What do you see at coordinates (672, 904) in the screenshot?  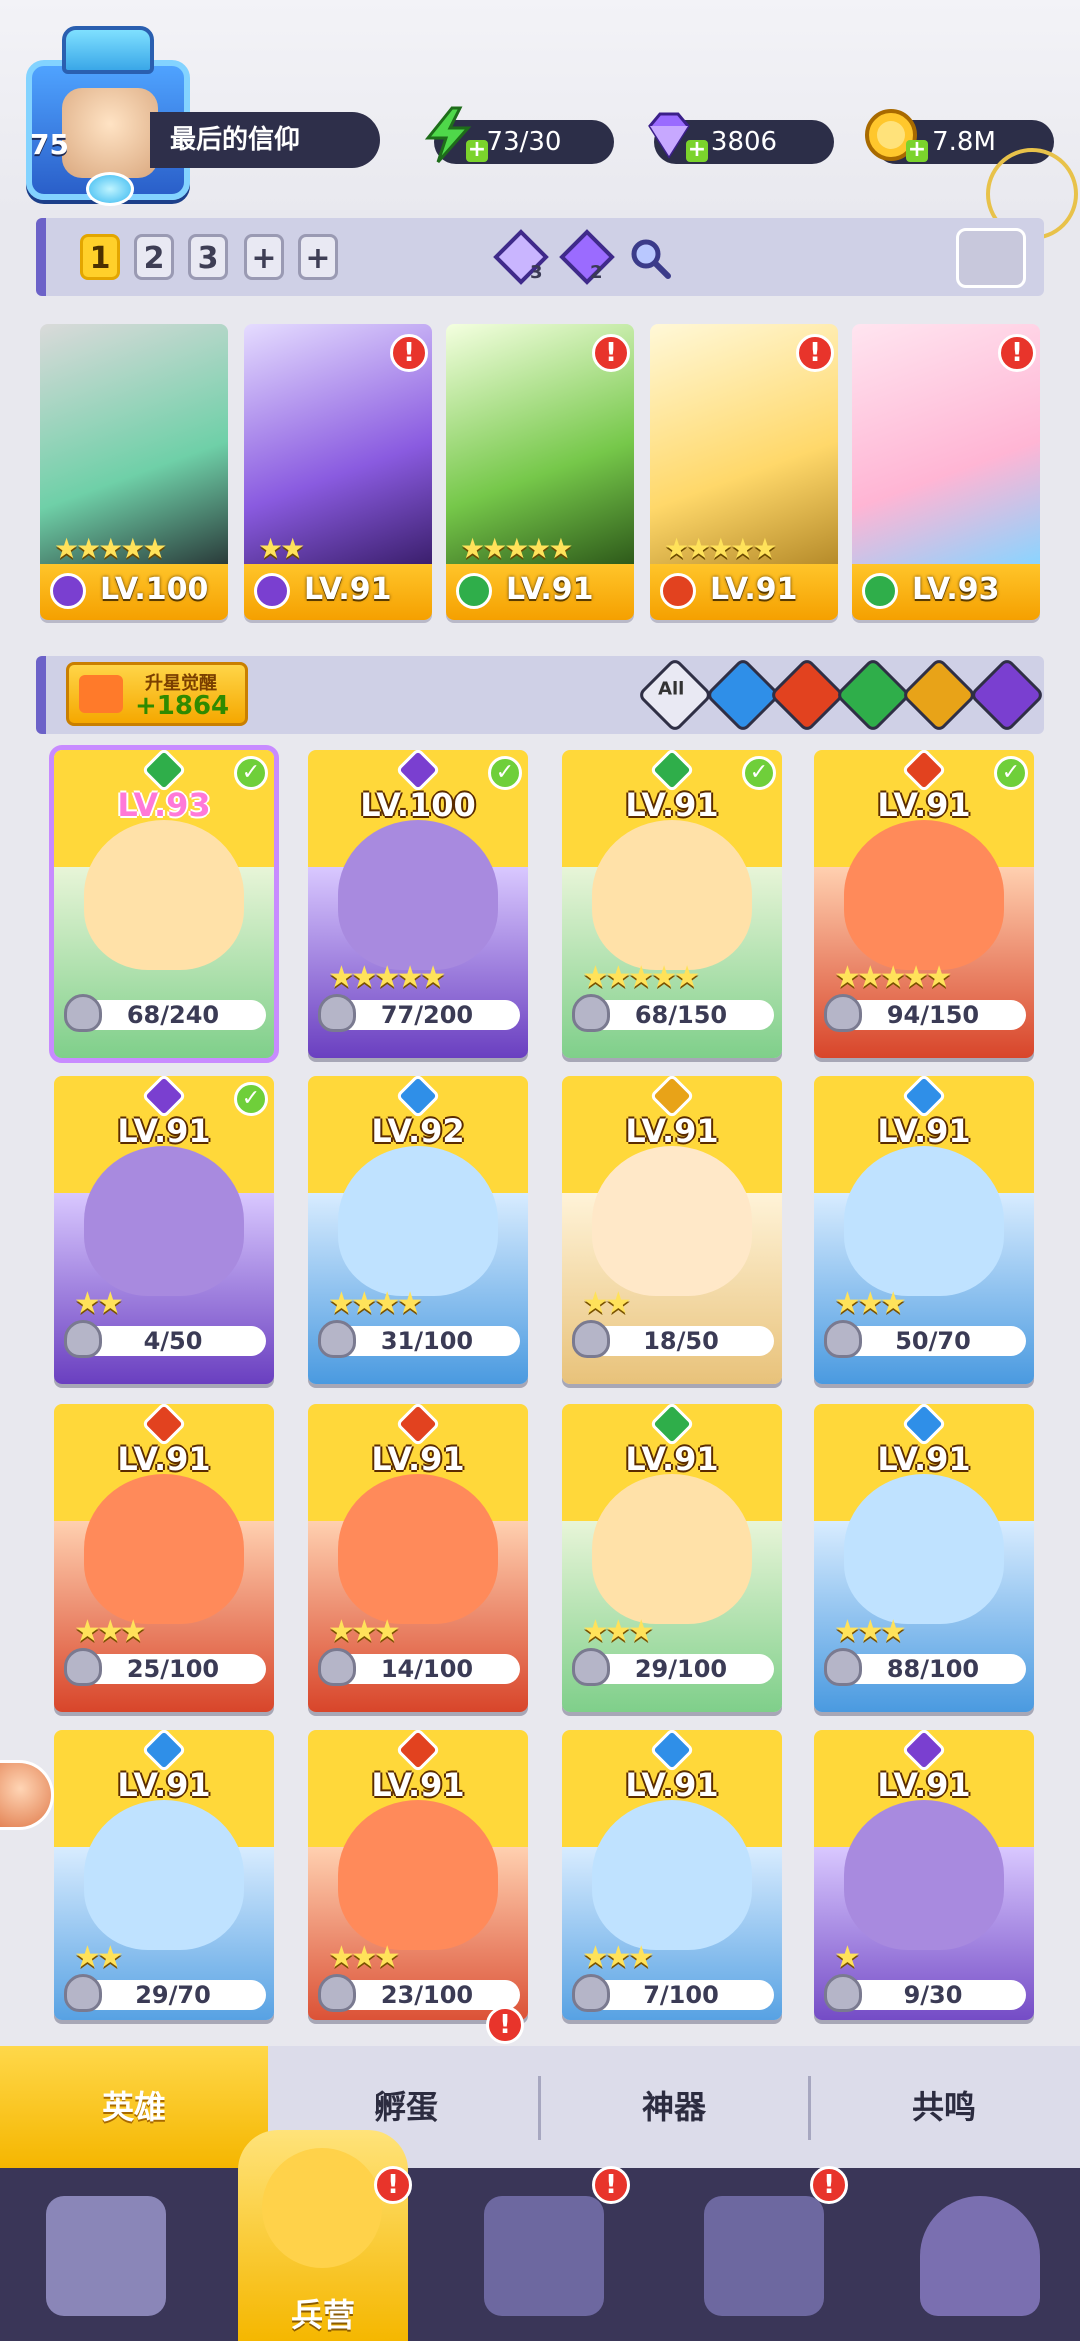 I see `hero-card: ✓ LV.91 ★★★★★ 68/150` at bounding box center [672, 904].